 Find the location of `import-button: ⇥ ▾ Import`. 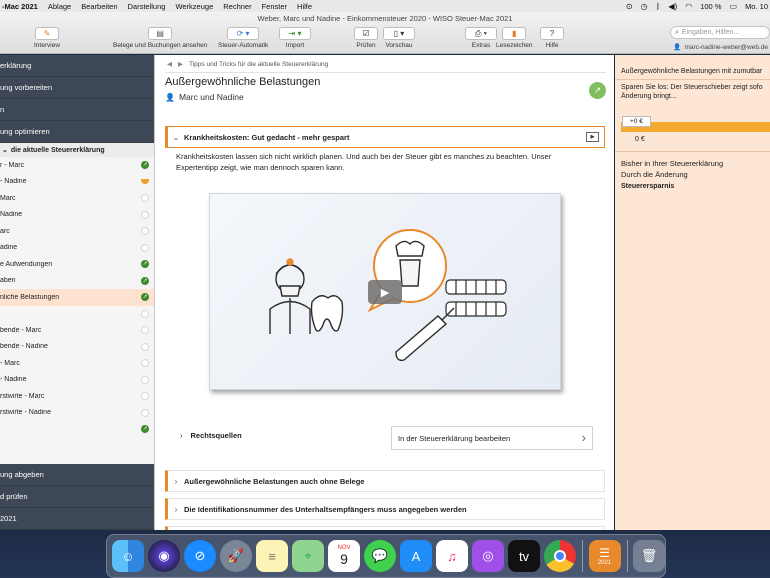

import-button: ⇥ ▾ Import is located at coordinates (295, 38).